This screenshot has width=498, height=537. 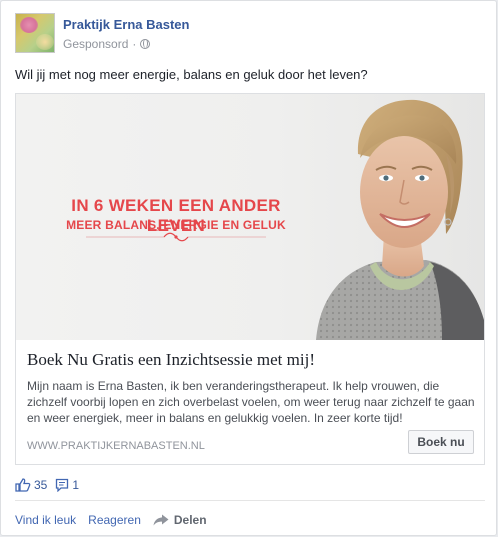 I want to click on flourish-icon, so click(x=176, y=237).